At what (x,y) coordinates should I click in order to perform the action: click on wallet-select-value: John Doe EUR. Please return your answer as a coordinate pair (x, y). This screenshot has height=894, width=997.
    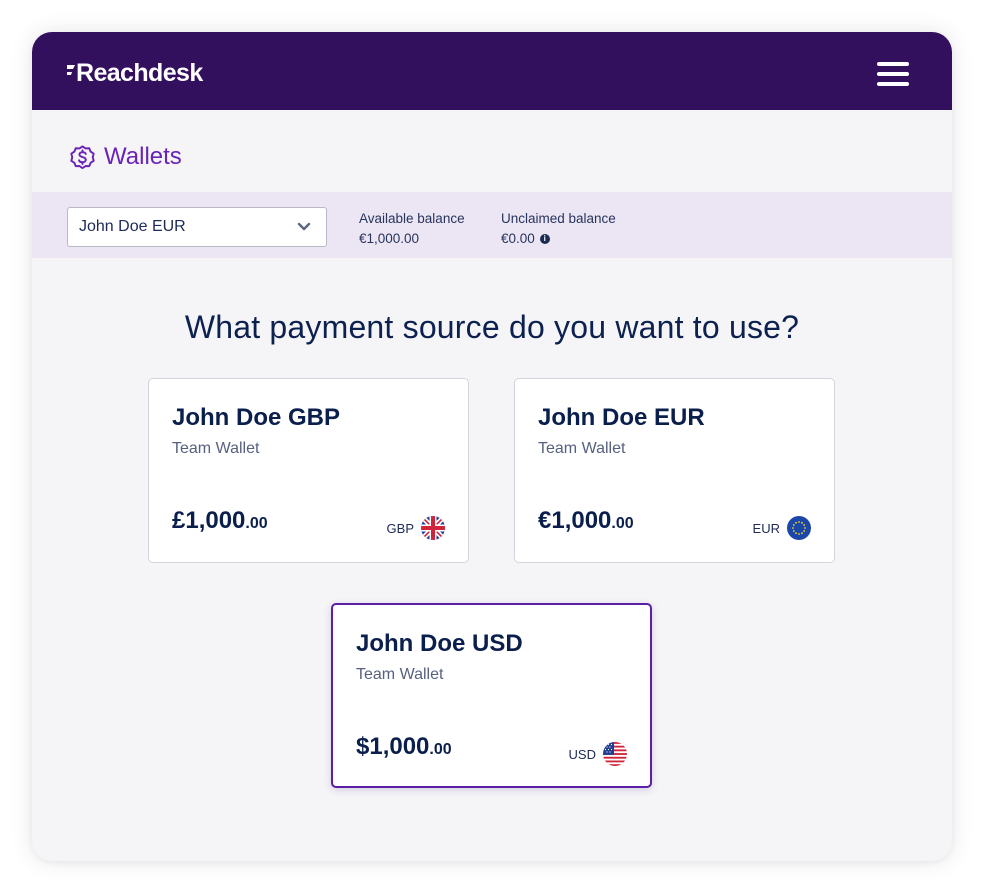
    Looking at the image, I should click on (132, 226).